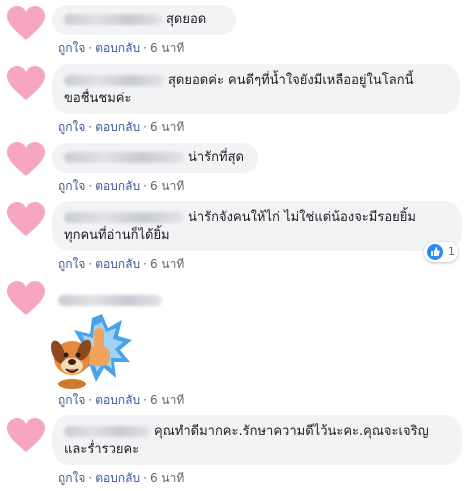  Describe the element at coordinates (451, 251) in the screenshot. I see `reaction-count: 1` at that location.